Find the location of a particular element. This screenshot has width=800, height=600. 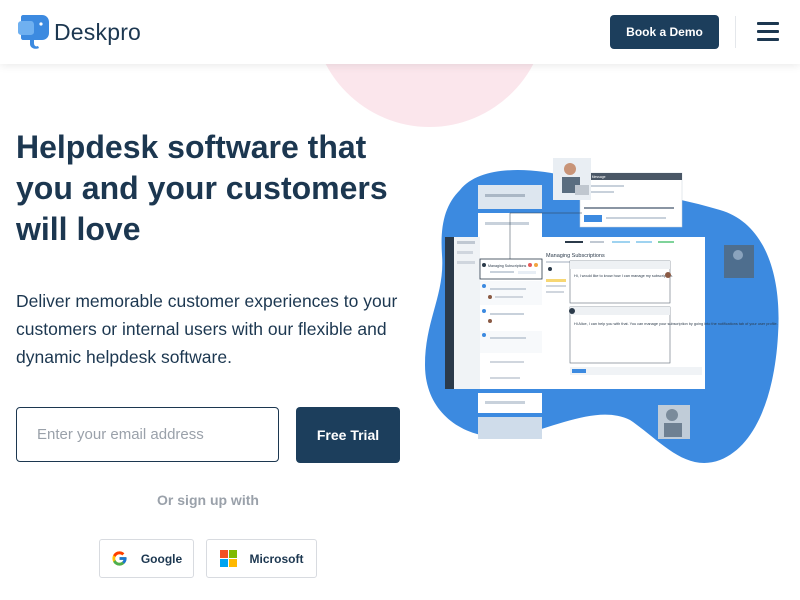

logo: Deskpro is located at coordinates (79, 32).